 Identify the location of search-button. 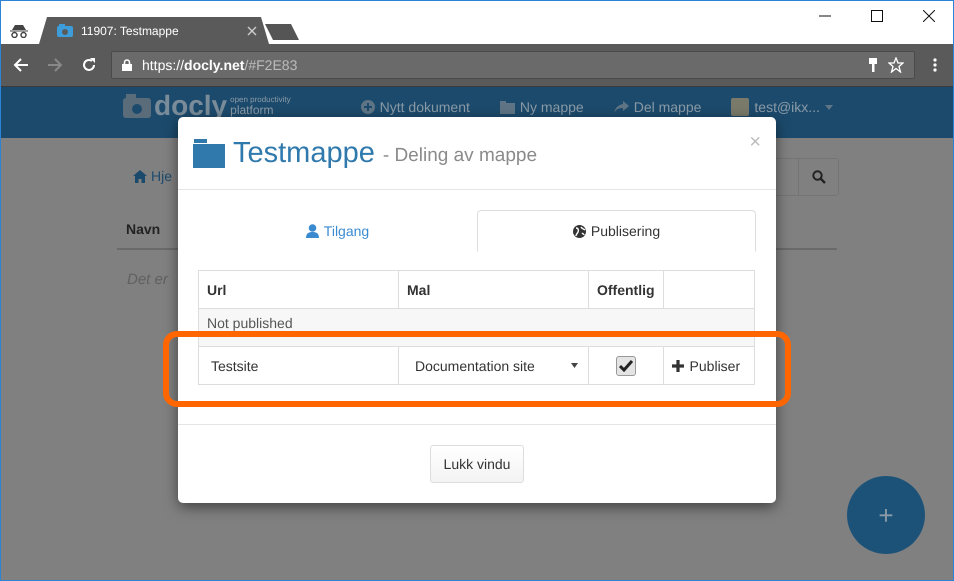
(818, 177).